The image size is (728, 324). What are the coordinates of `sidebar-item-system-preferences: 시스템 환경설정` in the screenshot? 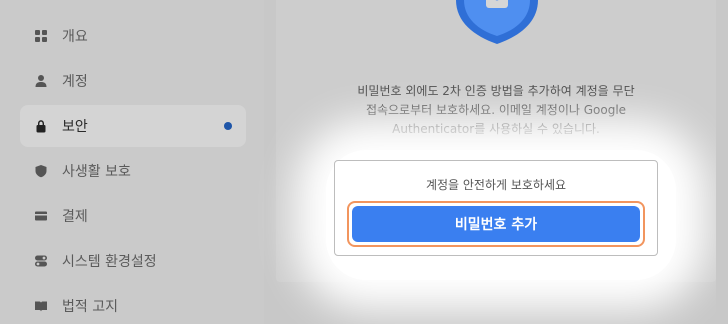 It's located at (133, 261).